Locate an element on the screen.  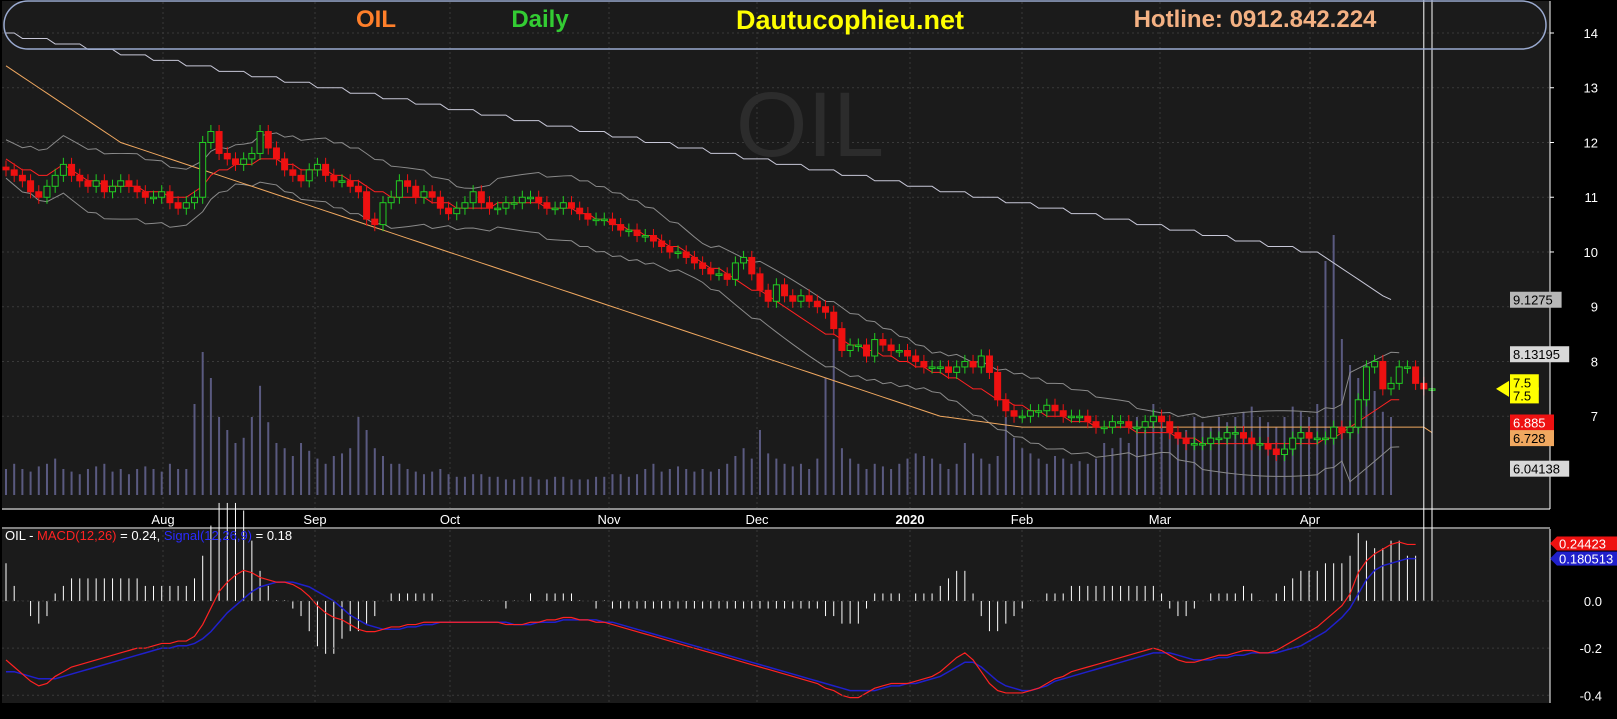
header-hotline: Hotline: 0912.842.224 is located at coordinates (1255, 19).